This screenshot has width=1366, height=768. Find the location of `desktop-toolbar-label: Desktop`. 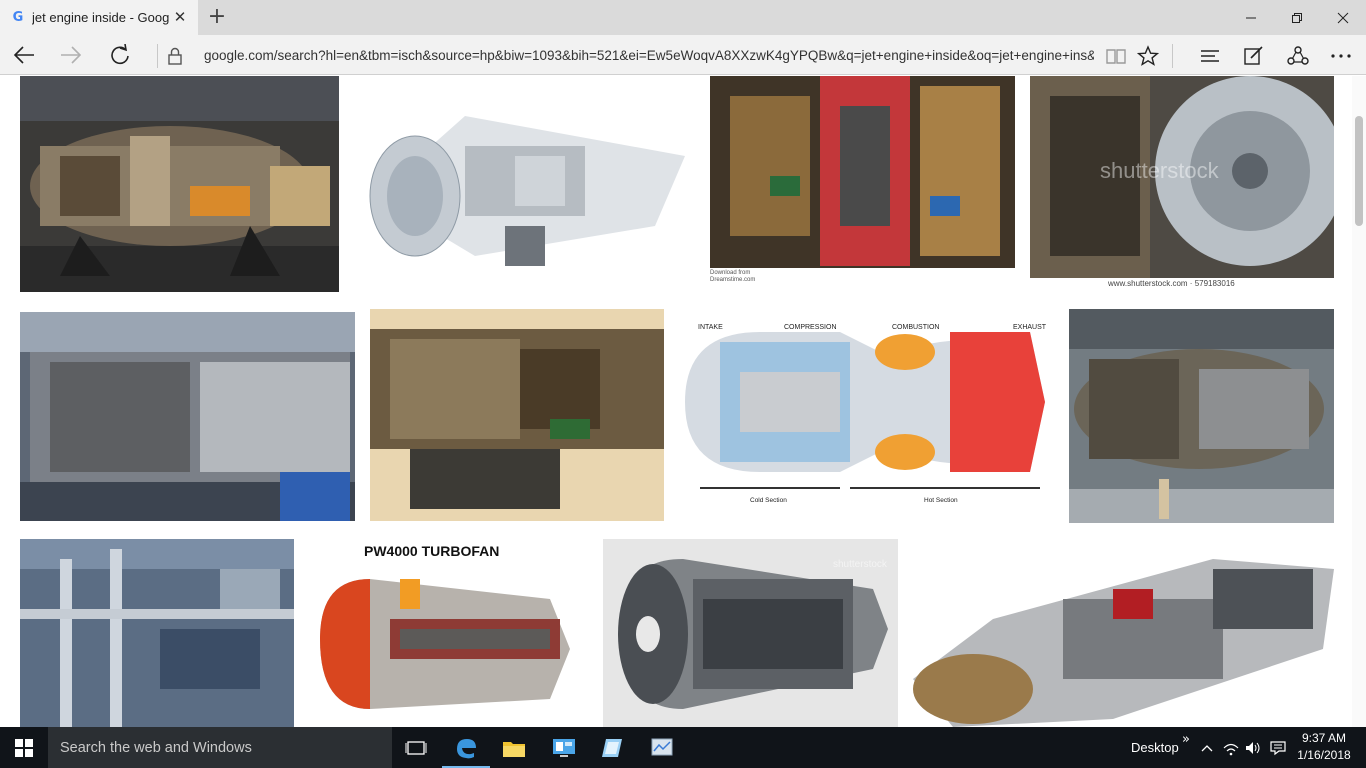

desktop-toolbar-label: Desktop is located at coordinates (1155, 747).